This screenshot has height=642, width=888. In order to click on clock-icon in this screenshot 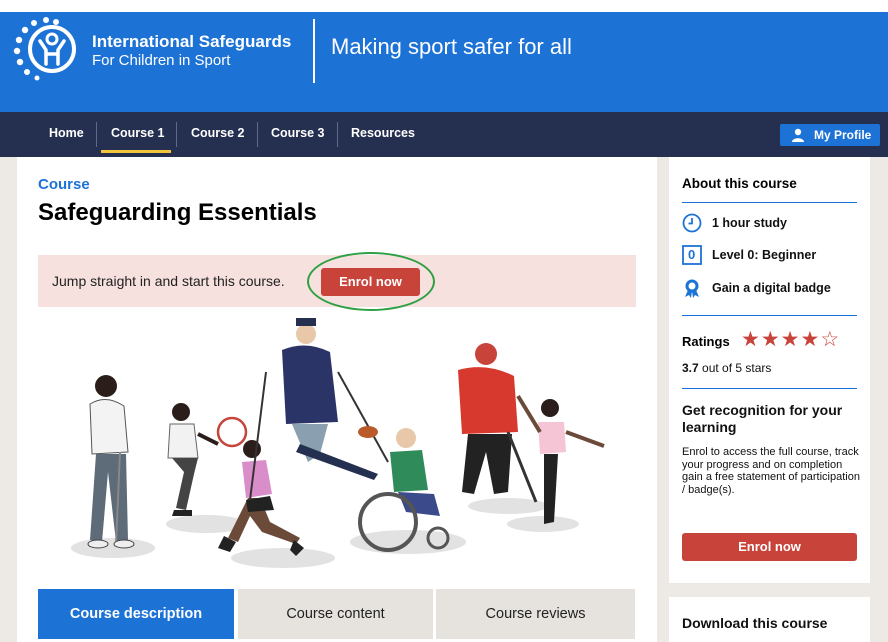, I will do `click(692, 223)`.